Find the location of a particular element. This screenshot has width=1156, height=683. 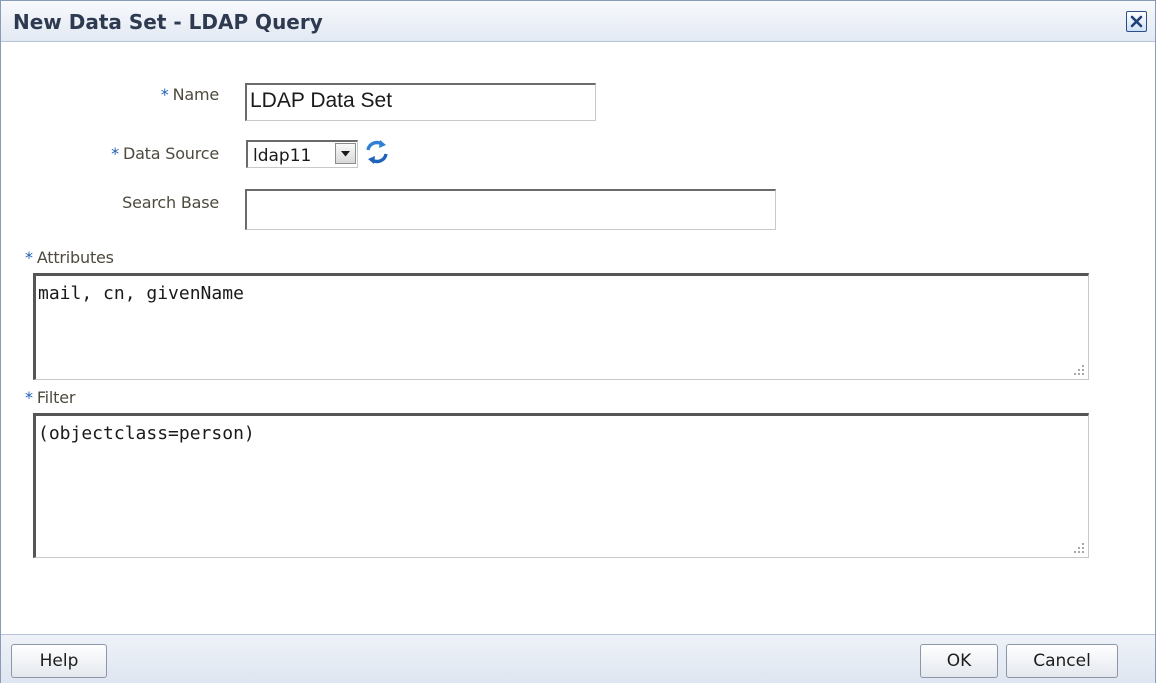

data-source-select: ldap11 is located at coordinates (302, 154).